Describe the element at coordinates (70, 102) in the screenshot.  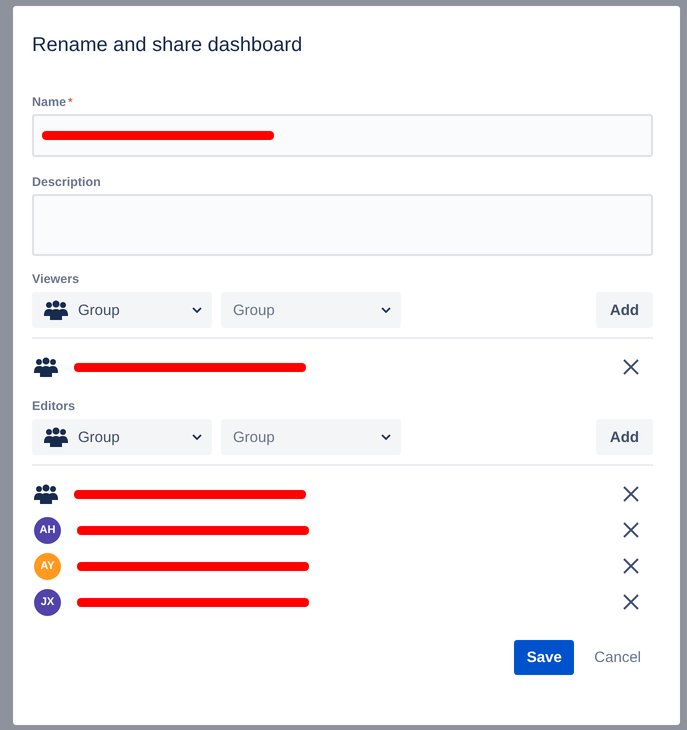
I see `required-marker: *` at that location.